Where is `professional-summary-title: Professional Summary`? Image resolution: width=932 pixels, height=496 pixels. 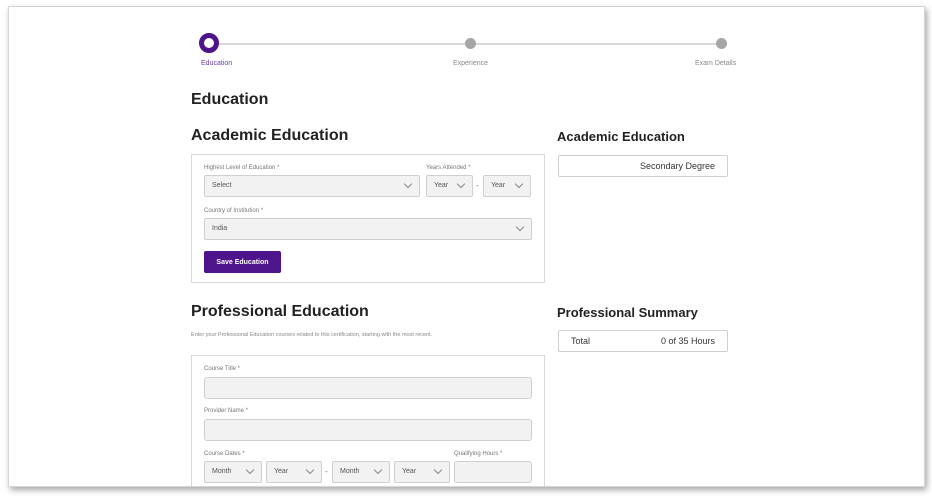
professional-summary-title: Professional Summary is located at coordinates (627, 312).